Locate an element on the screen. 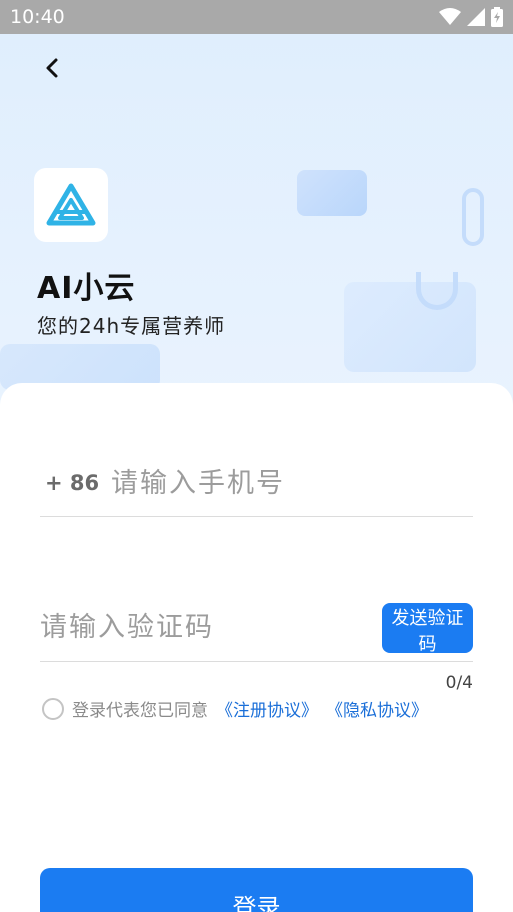 This screenshot has width=513, height=912. status-icons is located at coordinates (471, 17).